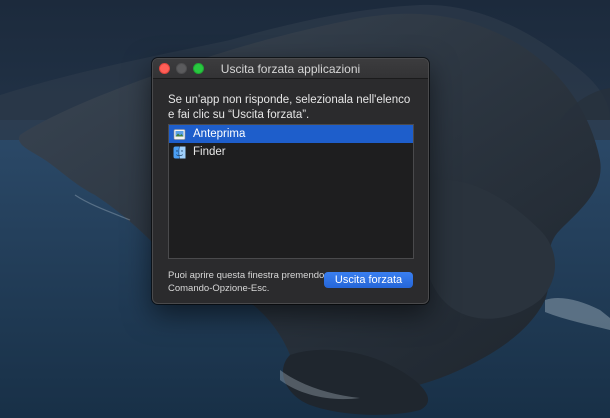 This screenshot has height=418, width=610. What do you see at coordinates (291, 191) in the screenshot?
I see `app-list: Anteprima Finder` at bounding box center [291, 191].